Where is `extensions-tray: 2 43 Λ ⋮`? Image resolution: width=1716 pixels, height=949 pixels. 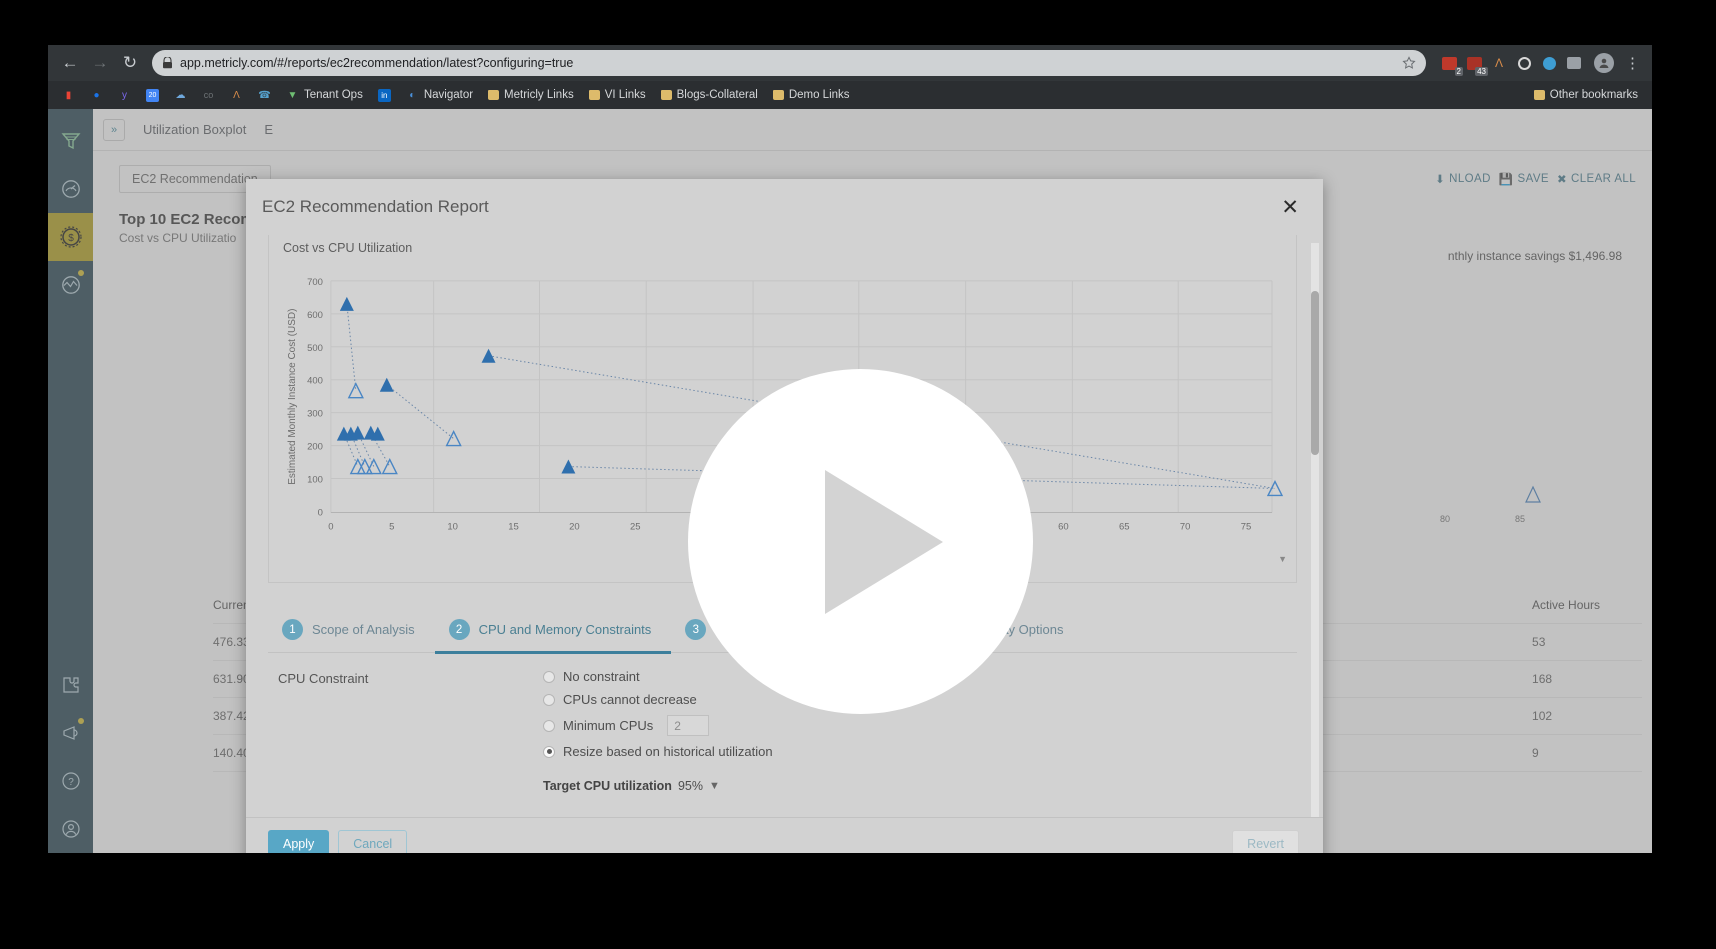 extensions-tray: 2 43 Λ ⋮ is located at coordinates (1539, 64).